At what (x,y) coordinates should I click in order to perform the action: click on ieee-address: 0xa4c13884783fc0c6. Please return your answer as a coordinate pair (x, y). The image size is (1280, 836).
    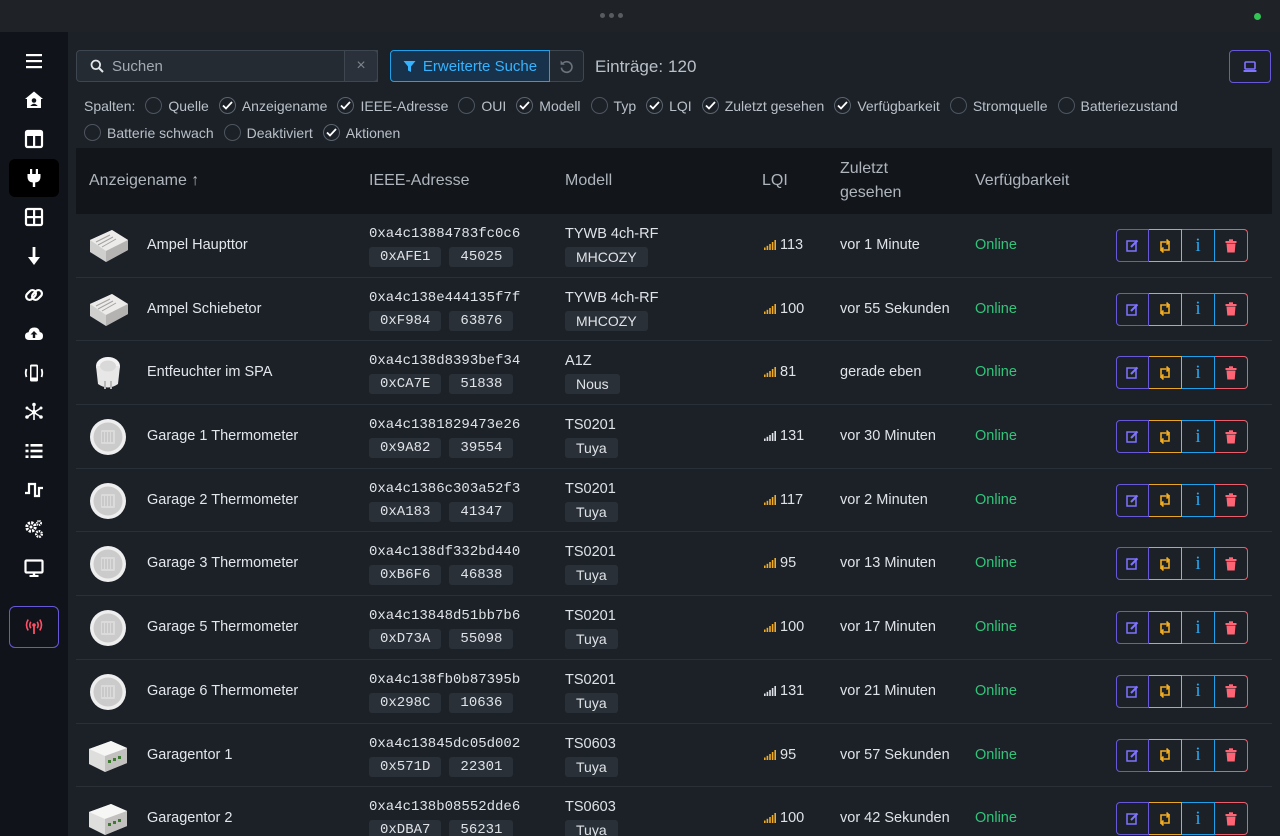
    Looking at the image, I should click on (444, 234).